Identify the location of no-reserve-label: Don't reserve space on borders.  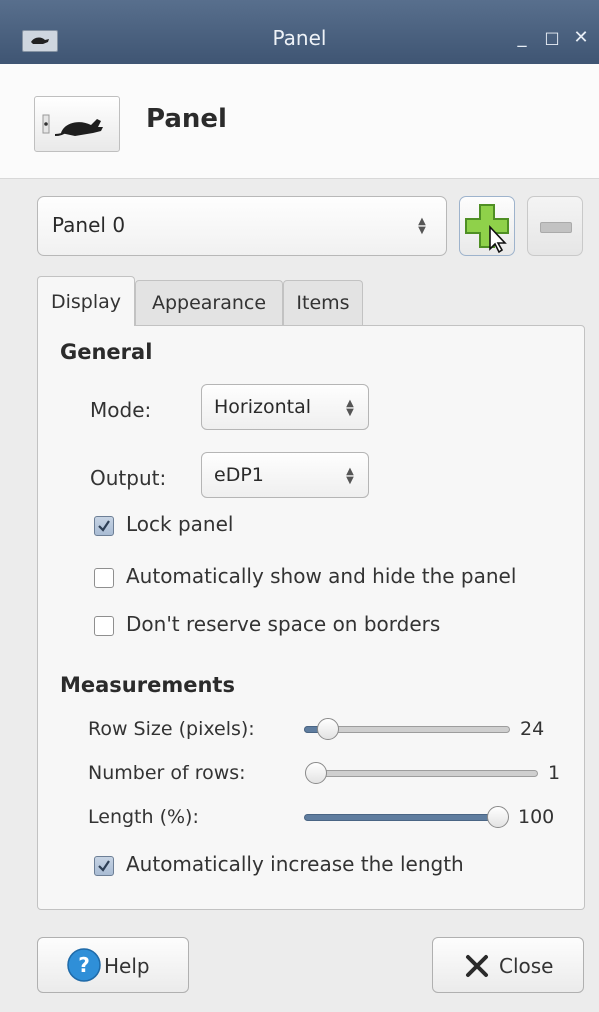
(283, 624).